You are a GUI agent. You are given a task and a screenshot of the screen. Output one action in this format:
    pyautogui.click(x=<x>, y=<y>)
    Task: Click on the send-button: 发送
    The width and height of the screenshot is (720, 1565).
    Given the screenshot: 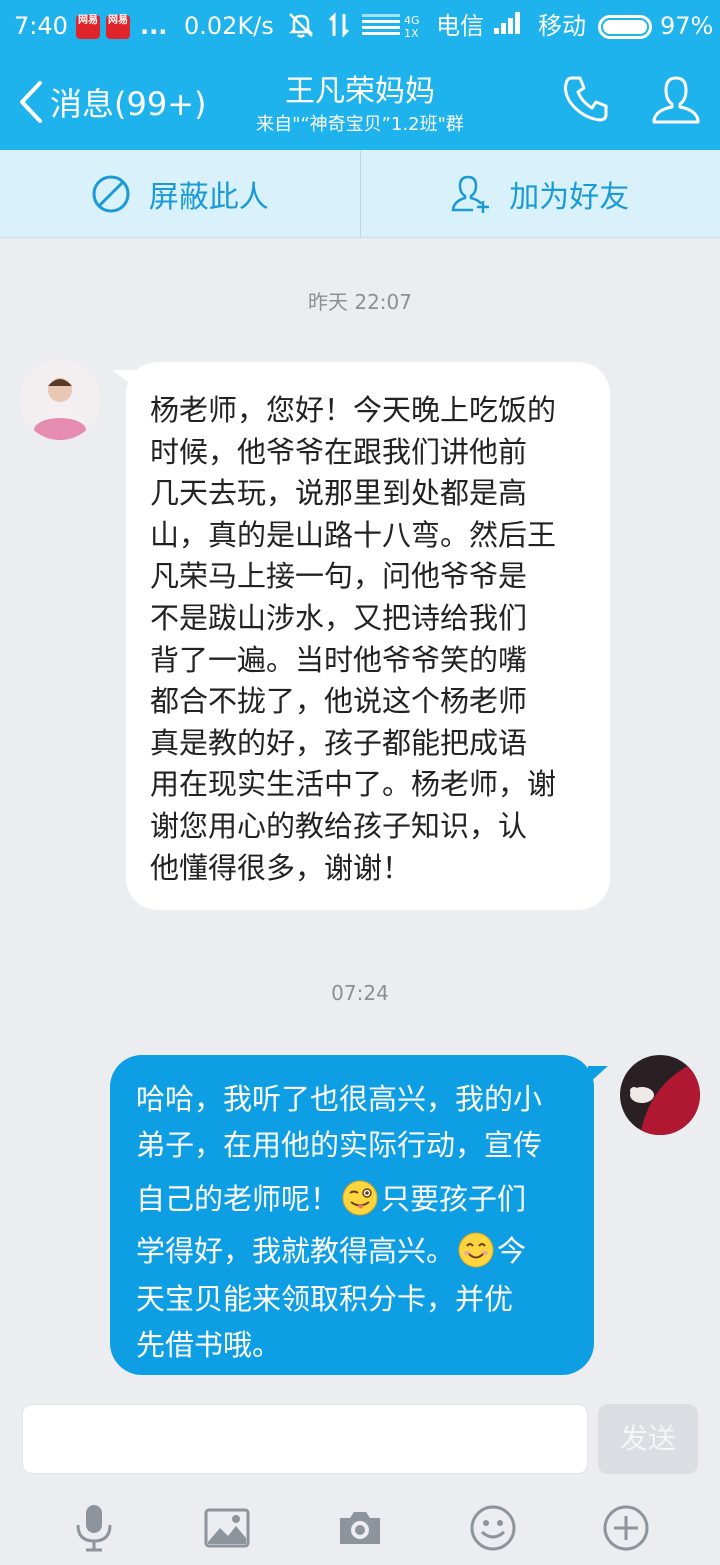 What is the action you would take?
    pyautogui.click(x=648, y=1439)
    